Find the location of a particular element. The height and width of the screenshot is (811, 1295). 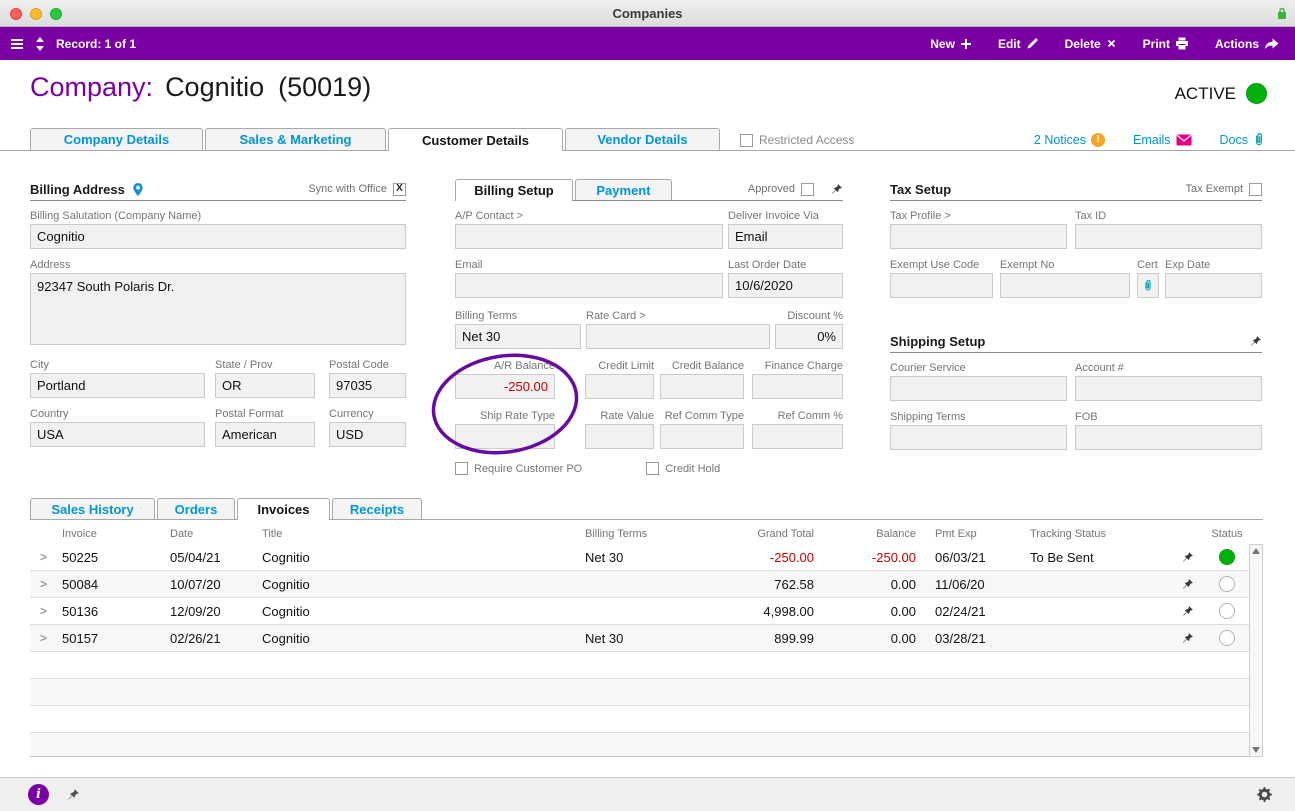

tax-exempt-checkbox is located at coordinates (1255, 189).